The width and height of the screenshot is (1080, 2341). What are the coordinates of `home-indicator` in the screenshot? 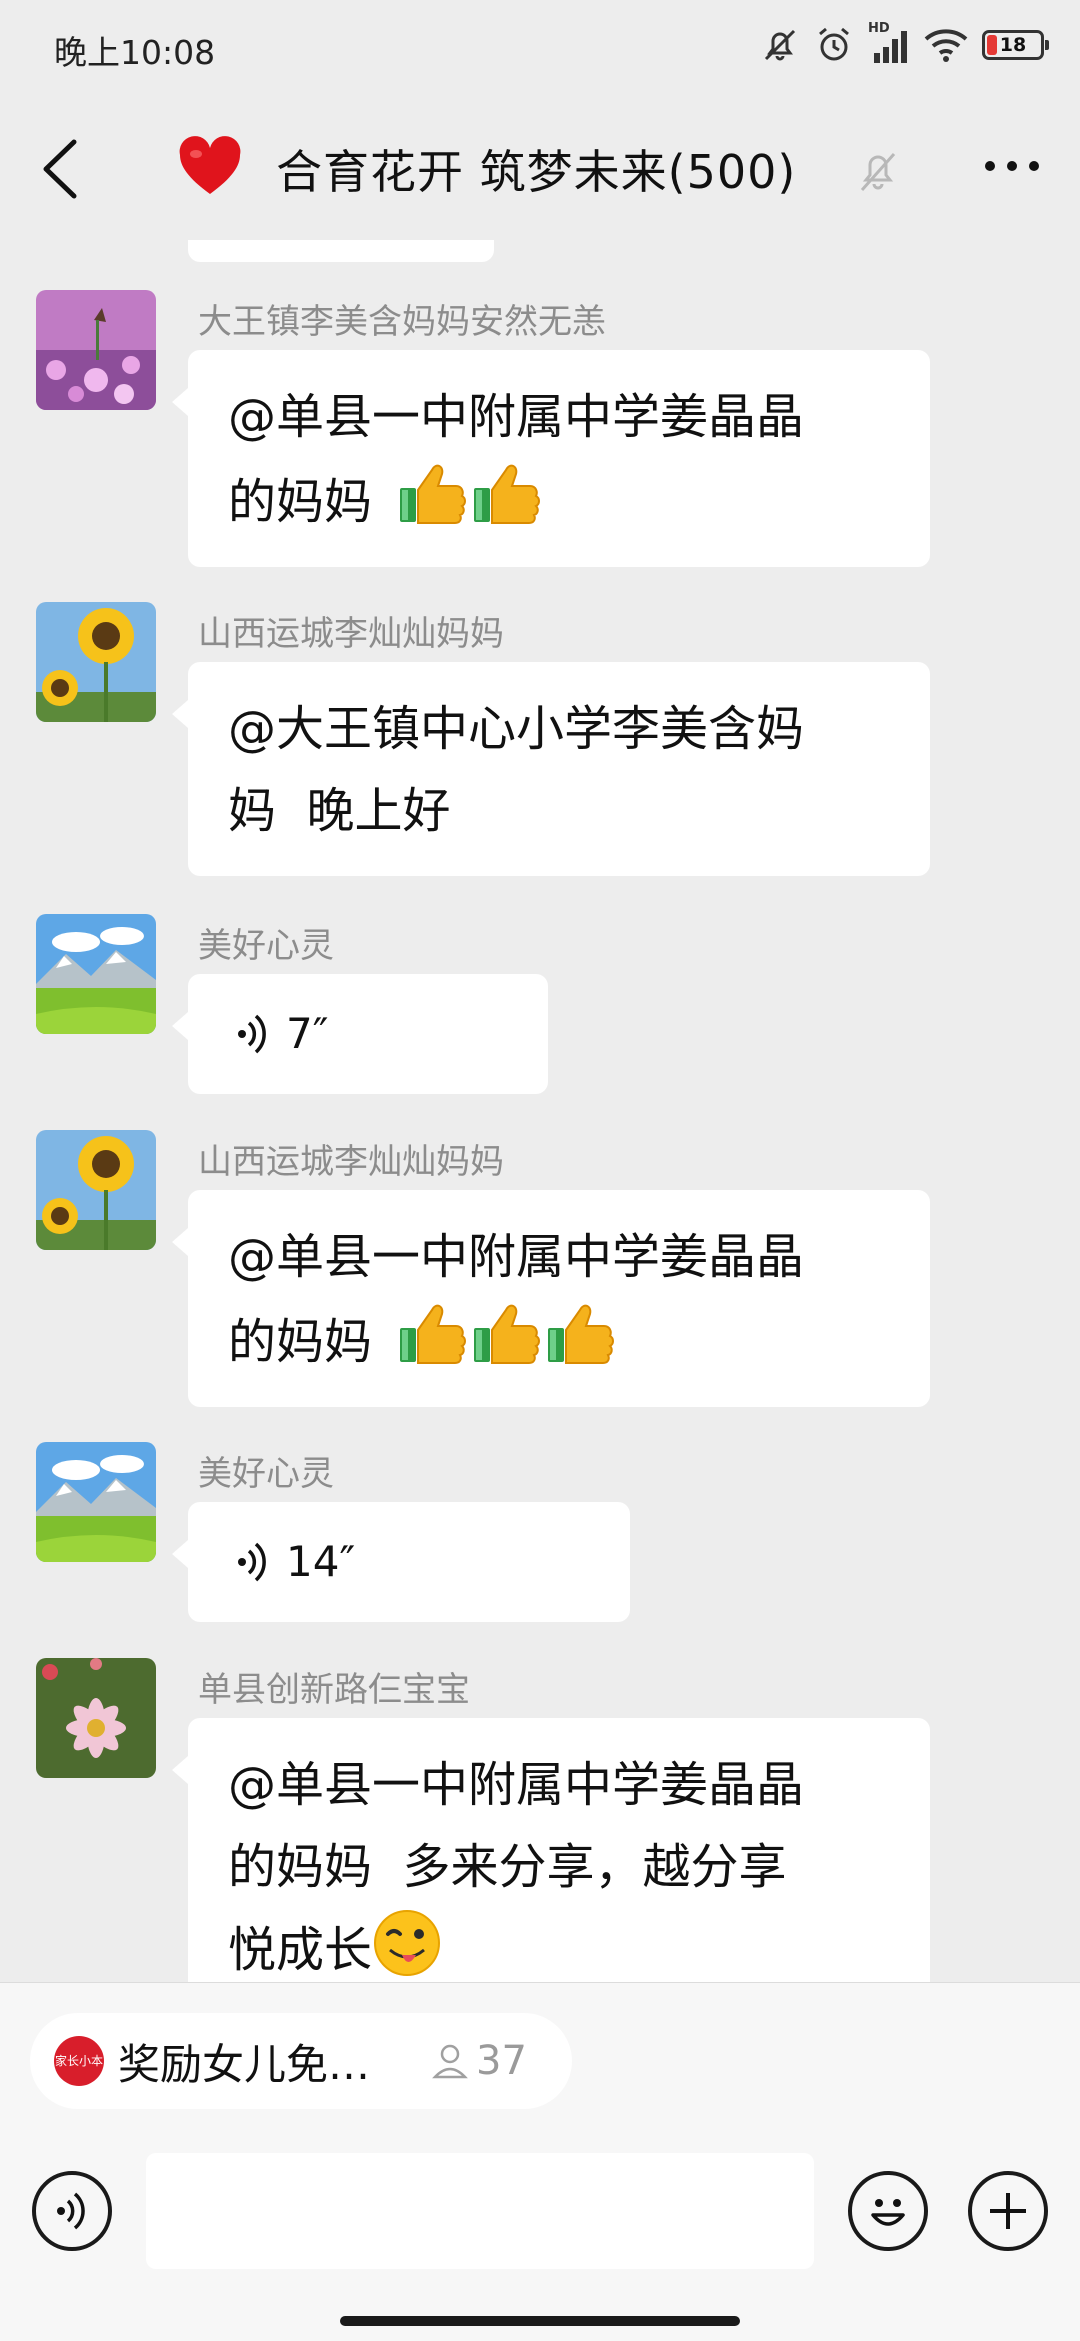 It's located at (540, 2321).